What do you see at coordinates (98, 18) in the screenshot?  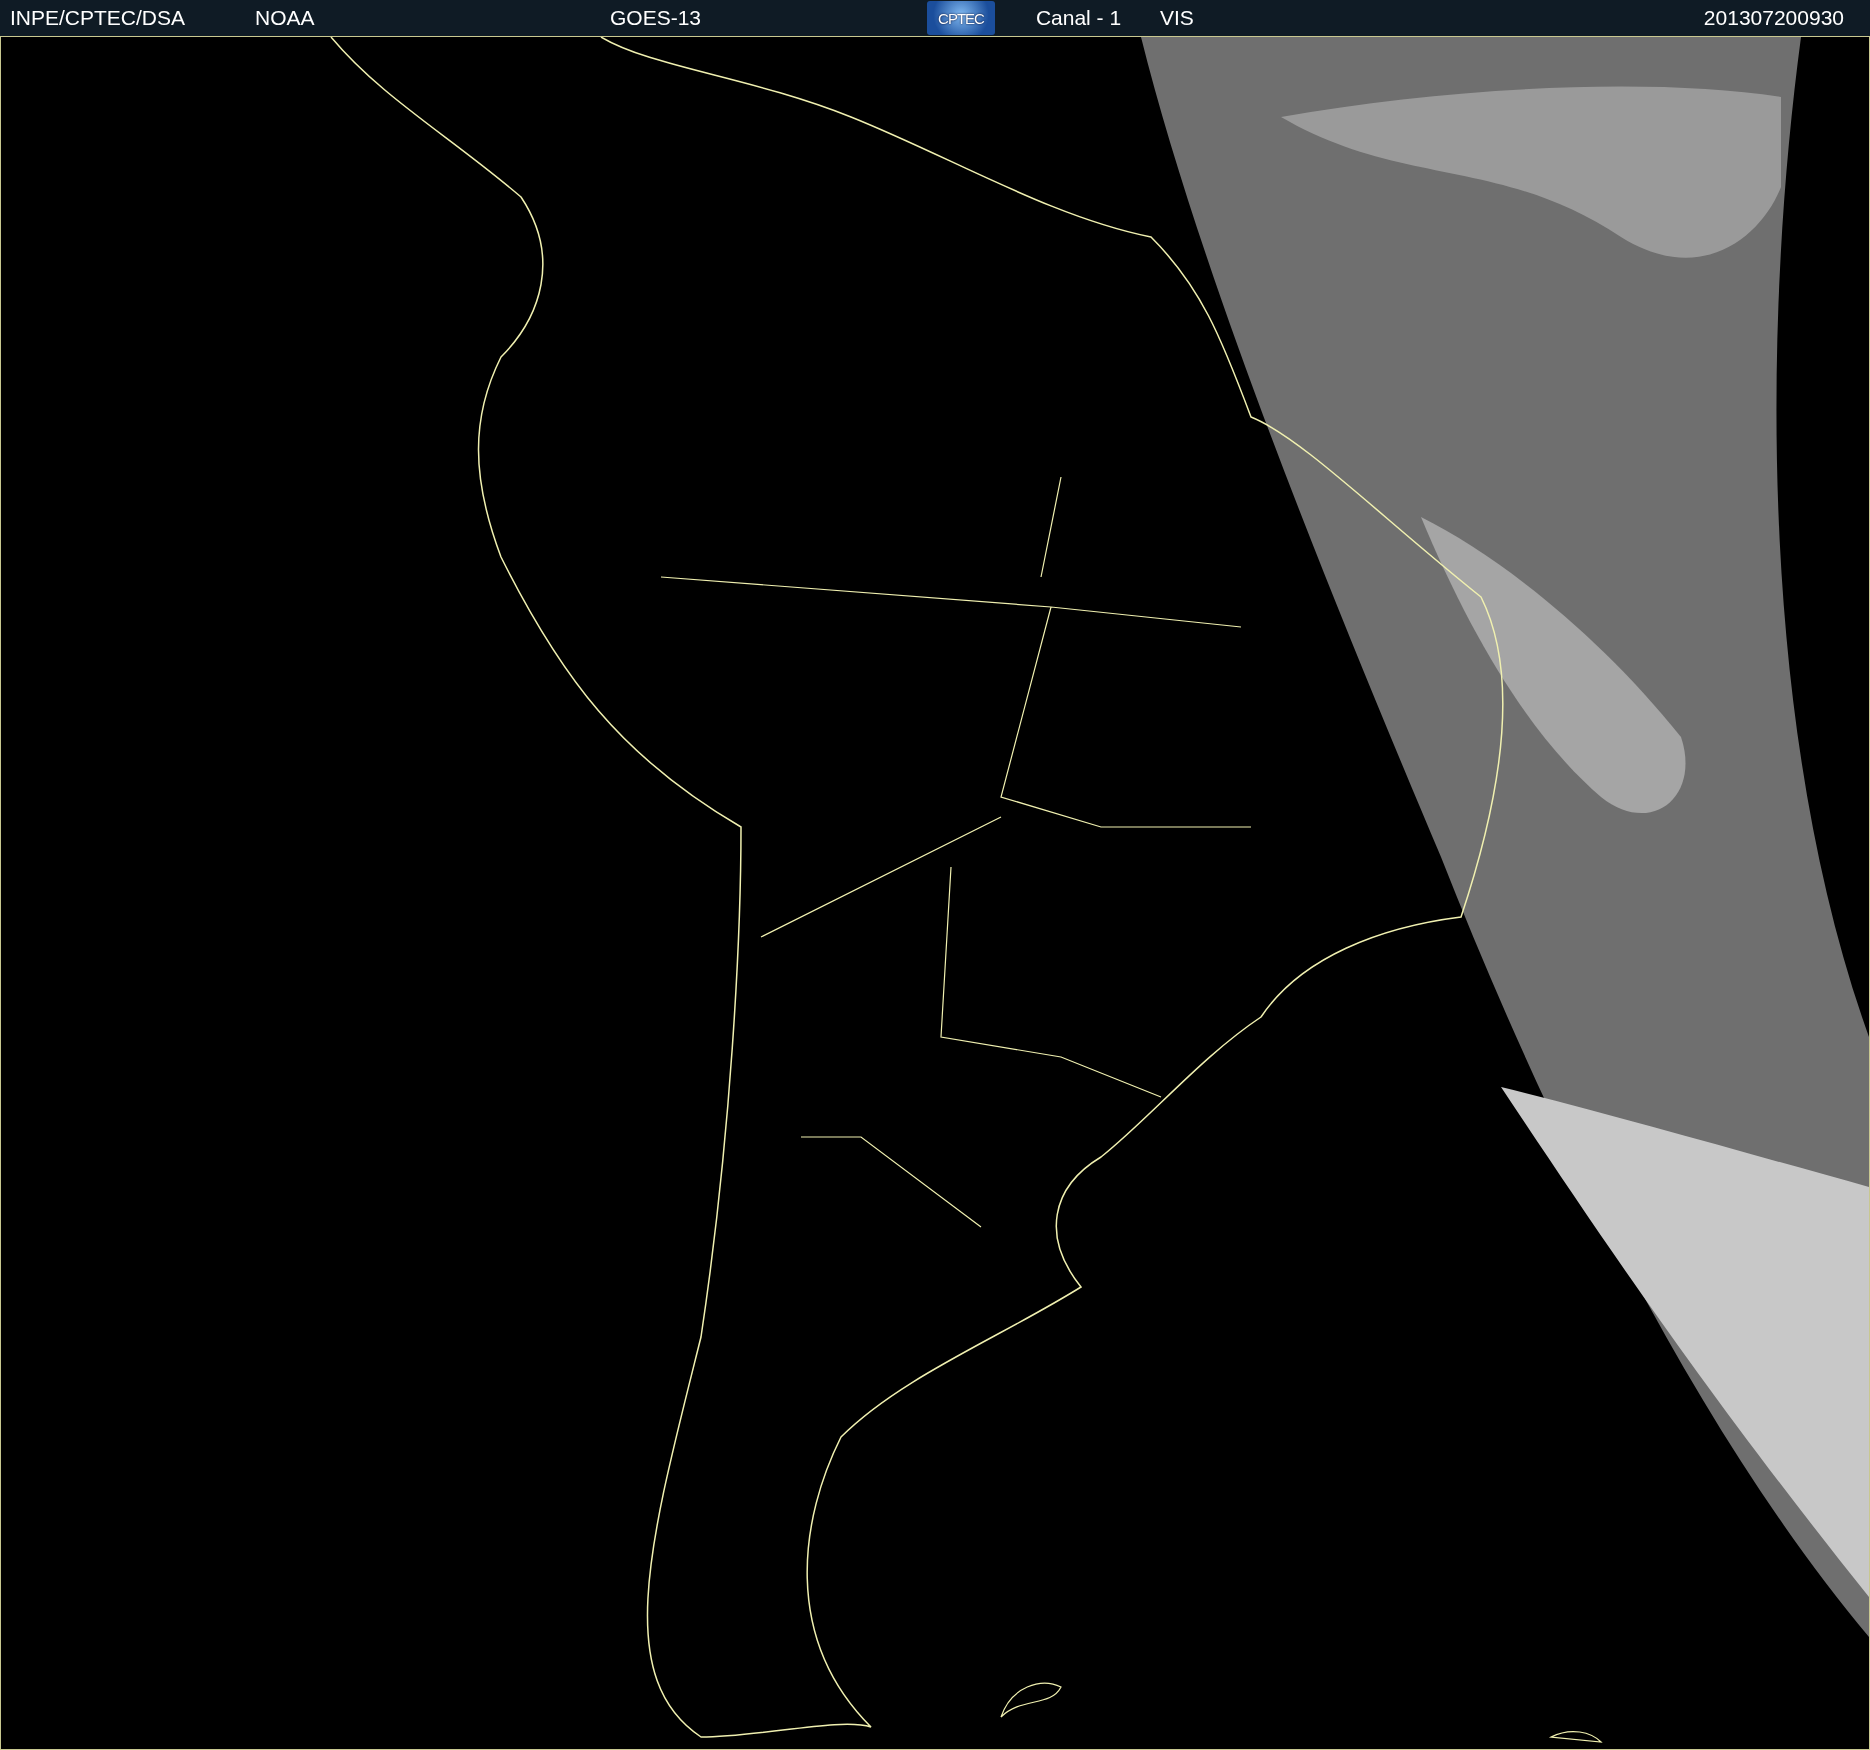 I see `source-label: INPE/CPTEC/DSA` at bounding box center [98, 18].